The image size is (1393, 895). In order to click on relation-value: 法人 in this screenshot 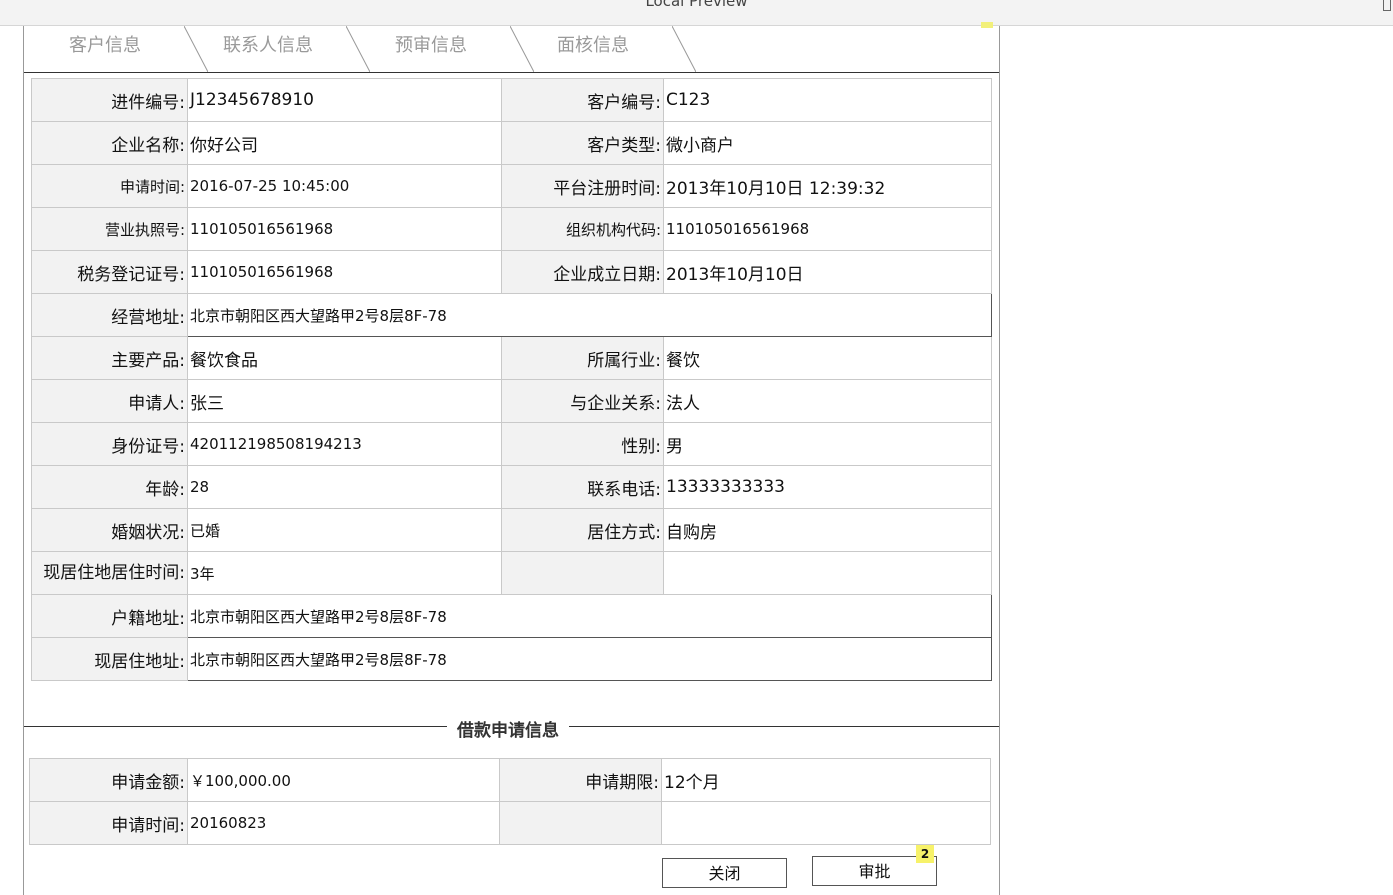, I will do `click(827, 401)`.